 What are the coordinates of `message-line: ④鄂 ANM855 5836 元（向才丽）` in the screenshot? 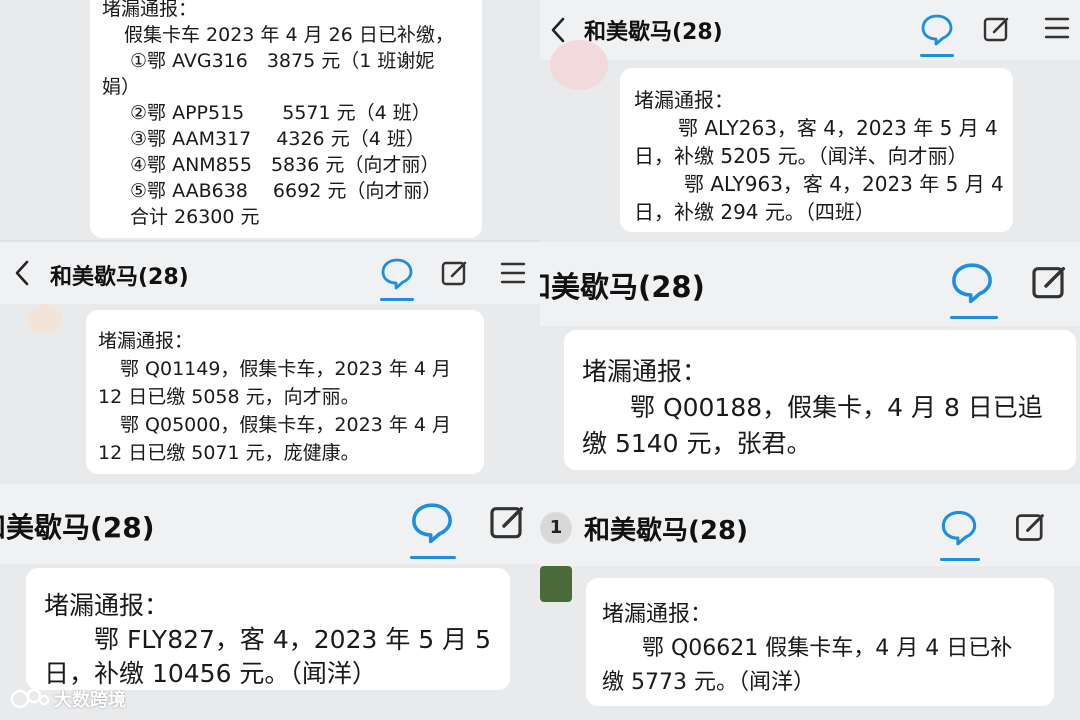 It's located at (285, 165).